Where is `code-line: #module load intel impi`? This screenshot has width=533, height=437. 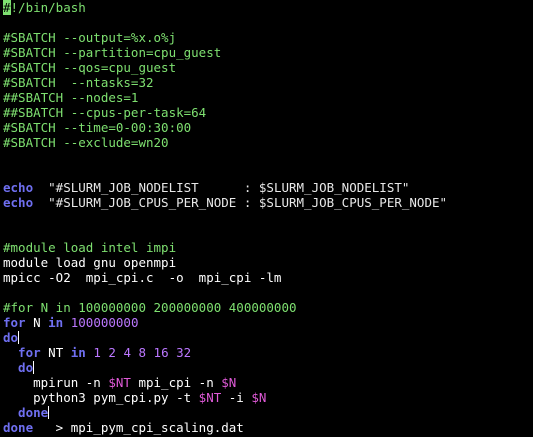
code-line: #module load intel impi is located at coordinates (266, 247).